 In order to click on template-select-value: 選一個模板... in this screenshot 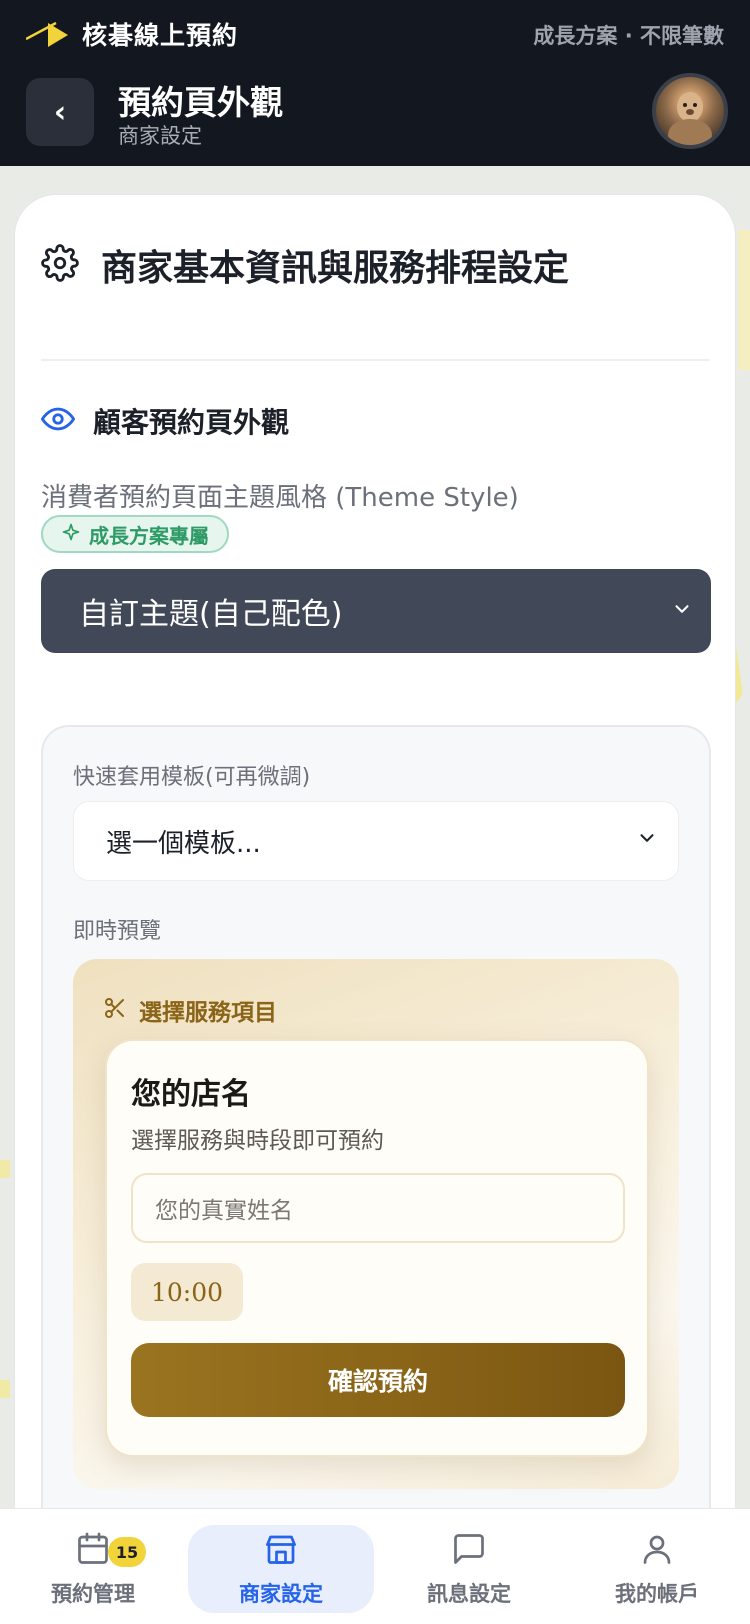, I will do `click(183, 843)`.